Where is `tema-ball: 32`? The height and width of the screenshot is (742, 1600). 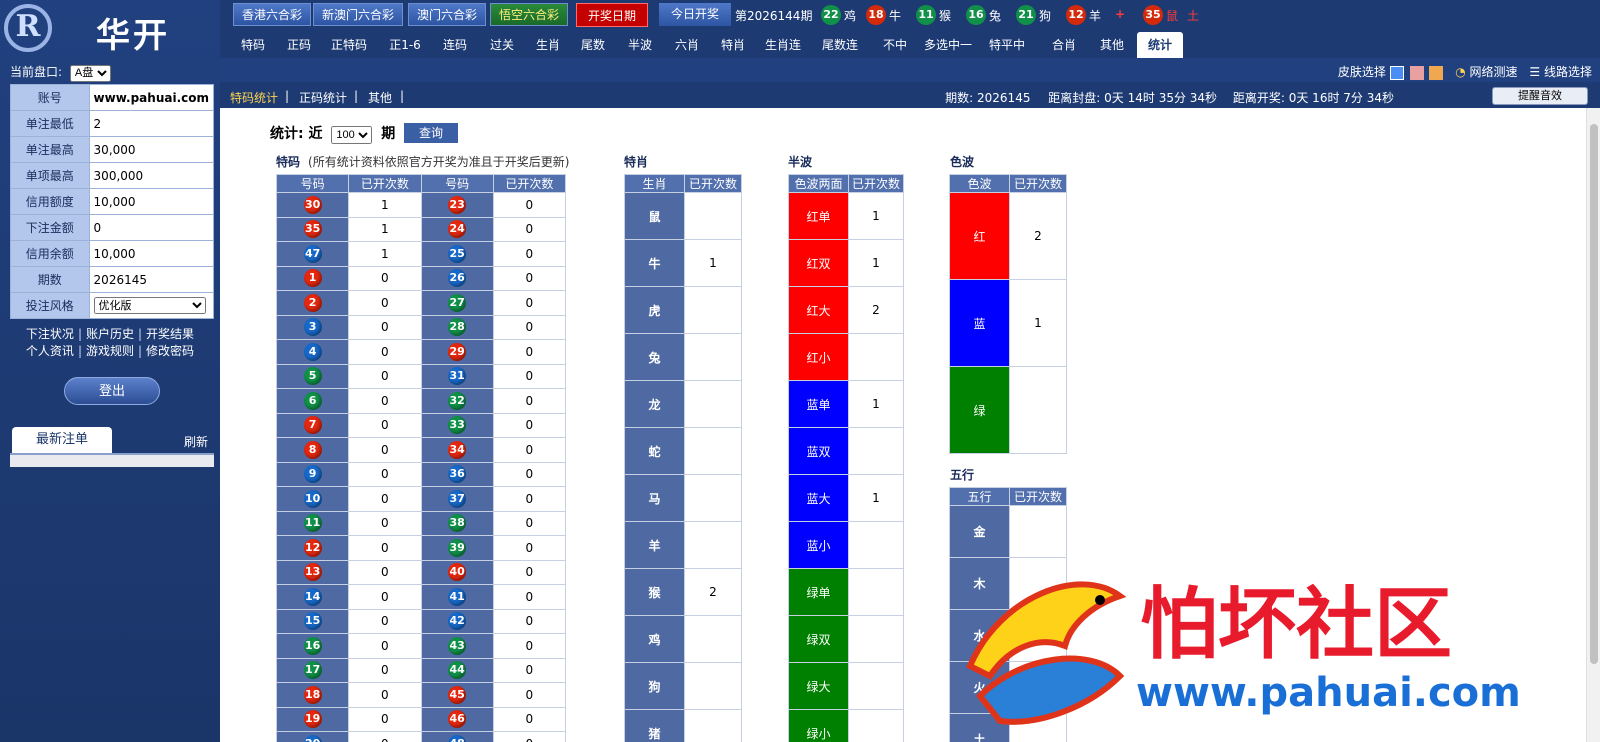
tema-ball: 32 is located at coordinates (457, 400).